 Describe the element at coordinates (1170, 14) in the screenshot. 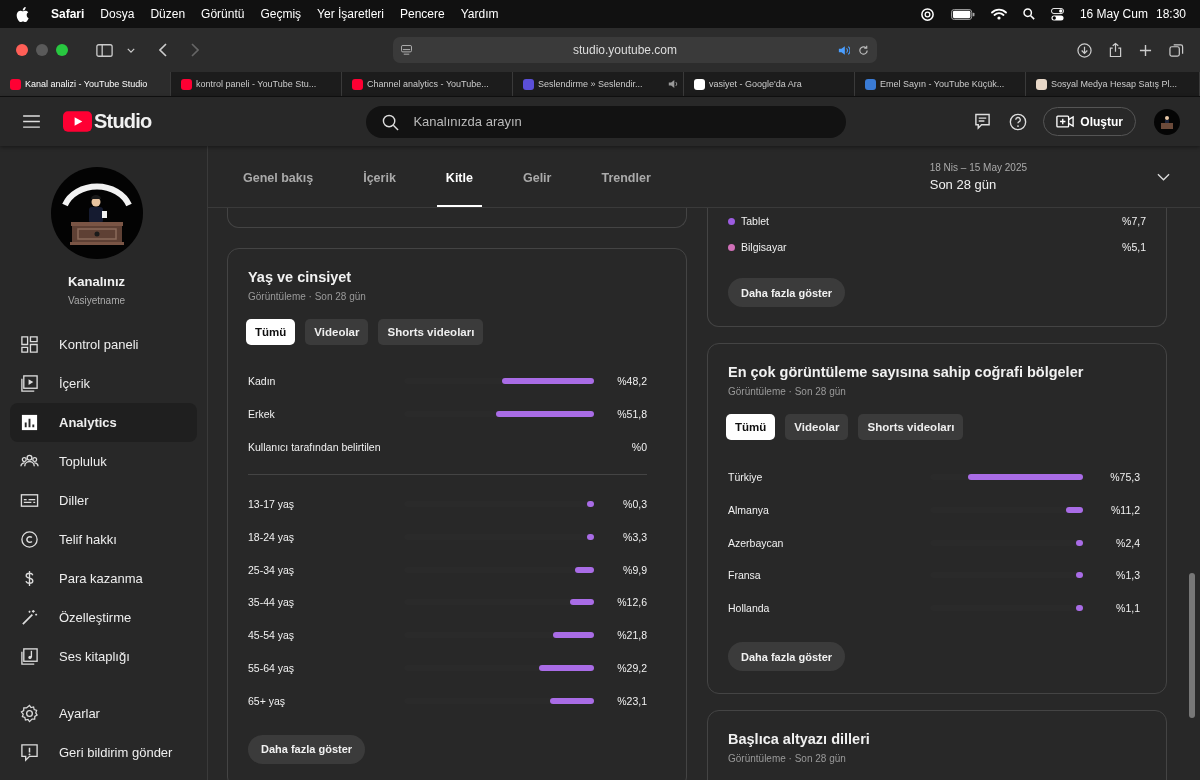

I see `menu-clock: 18:30` at that location.